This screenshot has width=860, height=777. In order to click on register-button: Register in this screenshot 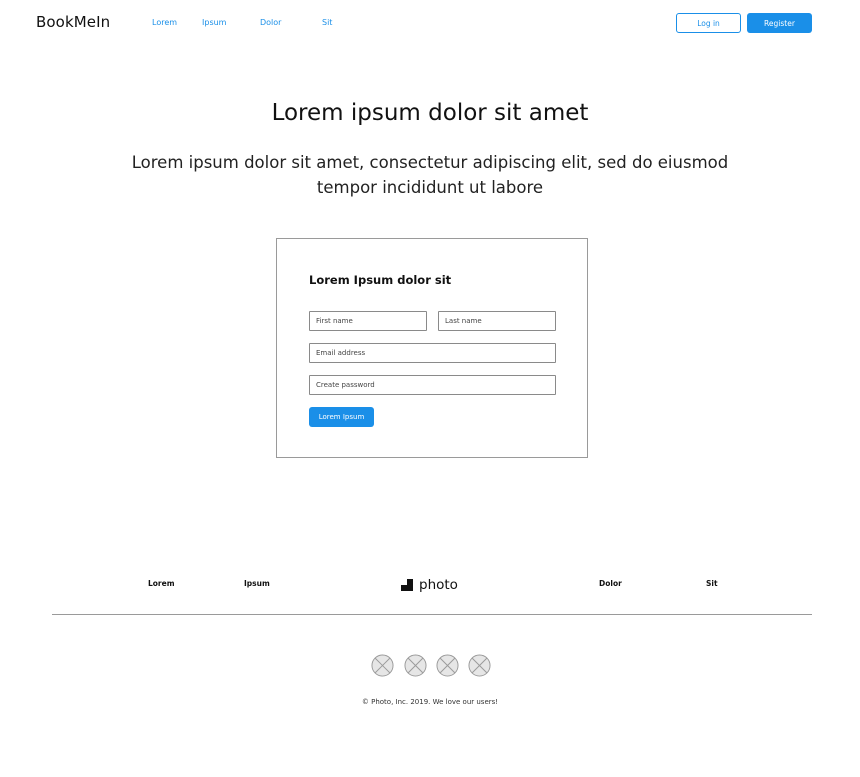, I will do `click(779, 23)`.